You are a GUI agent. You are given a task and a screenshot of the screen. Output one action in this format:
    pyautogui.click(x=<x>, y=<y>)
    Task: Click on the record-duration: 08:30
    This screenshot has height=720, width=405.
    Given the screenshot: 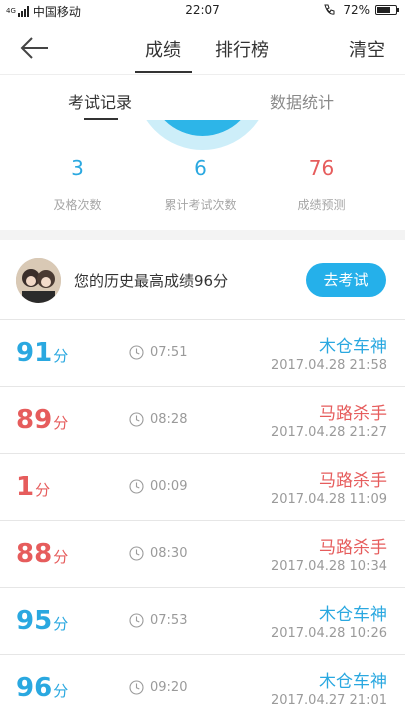 What is the action you would take?
    pyautogui.click(x=169, y=553)
    